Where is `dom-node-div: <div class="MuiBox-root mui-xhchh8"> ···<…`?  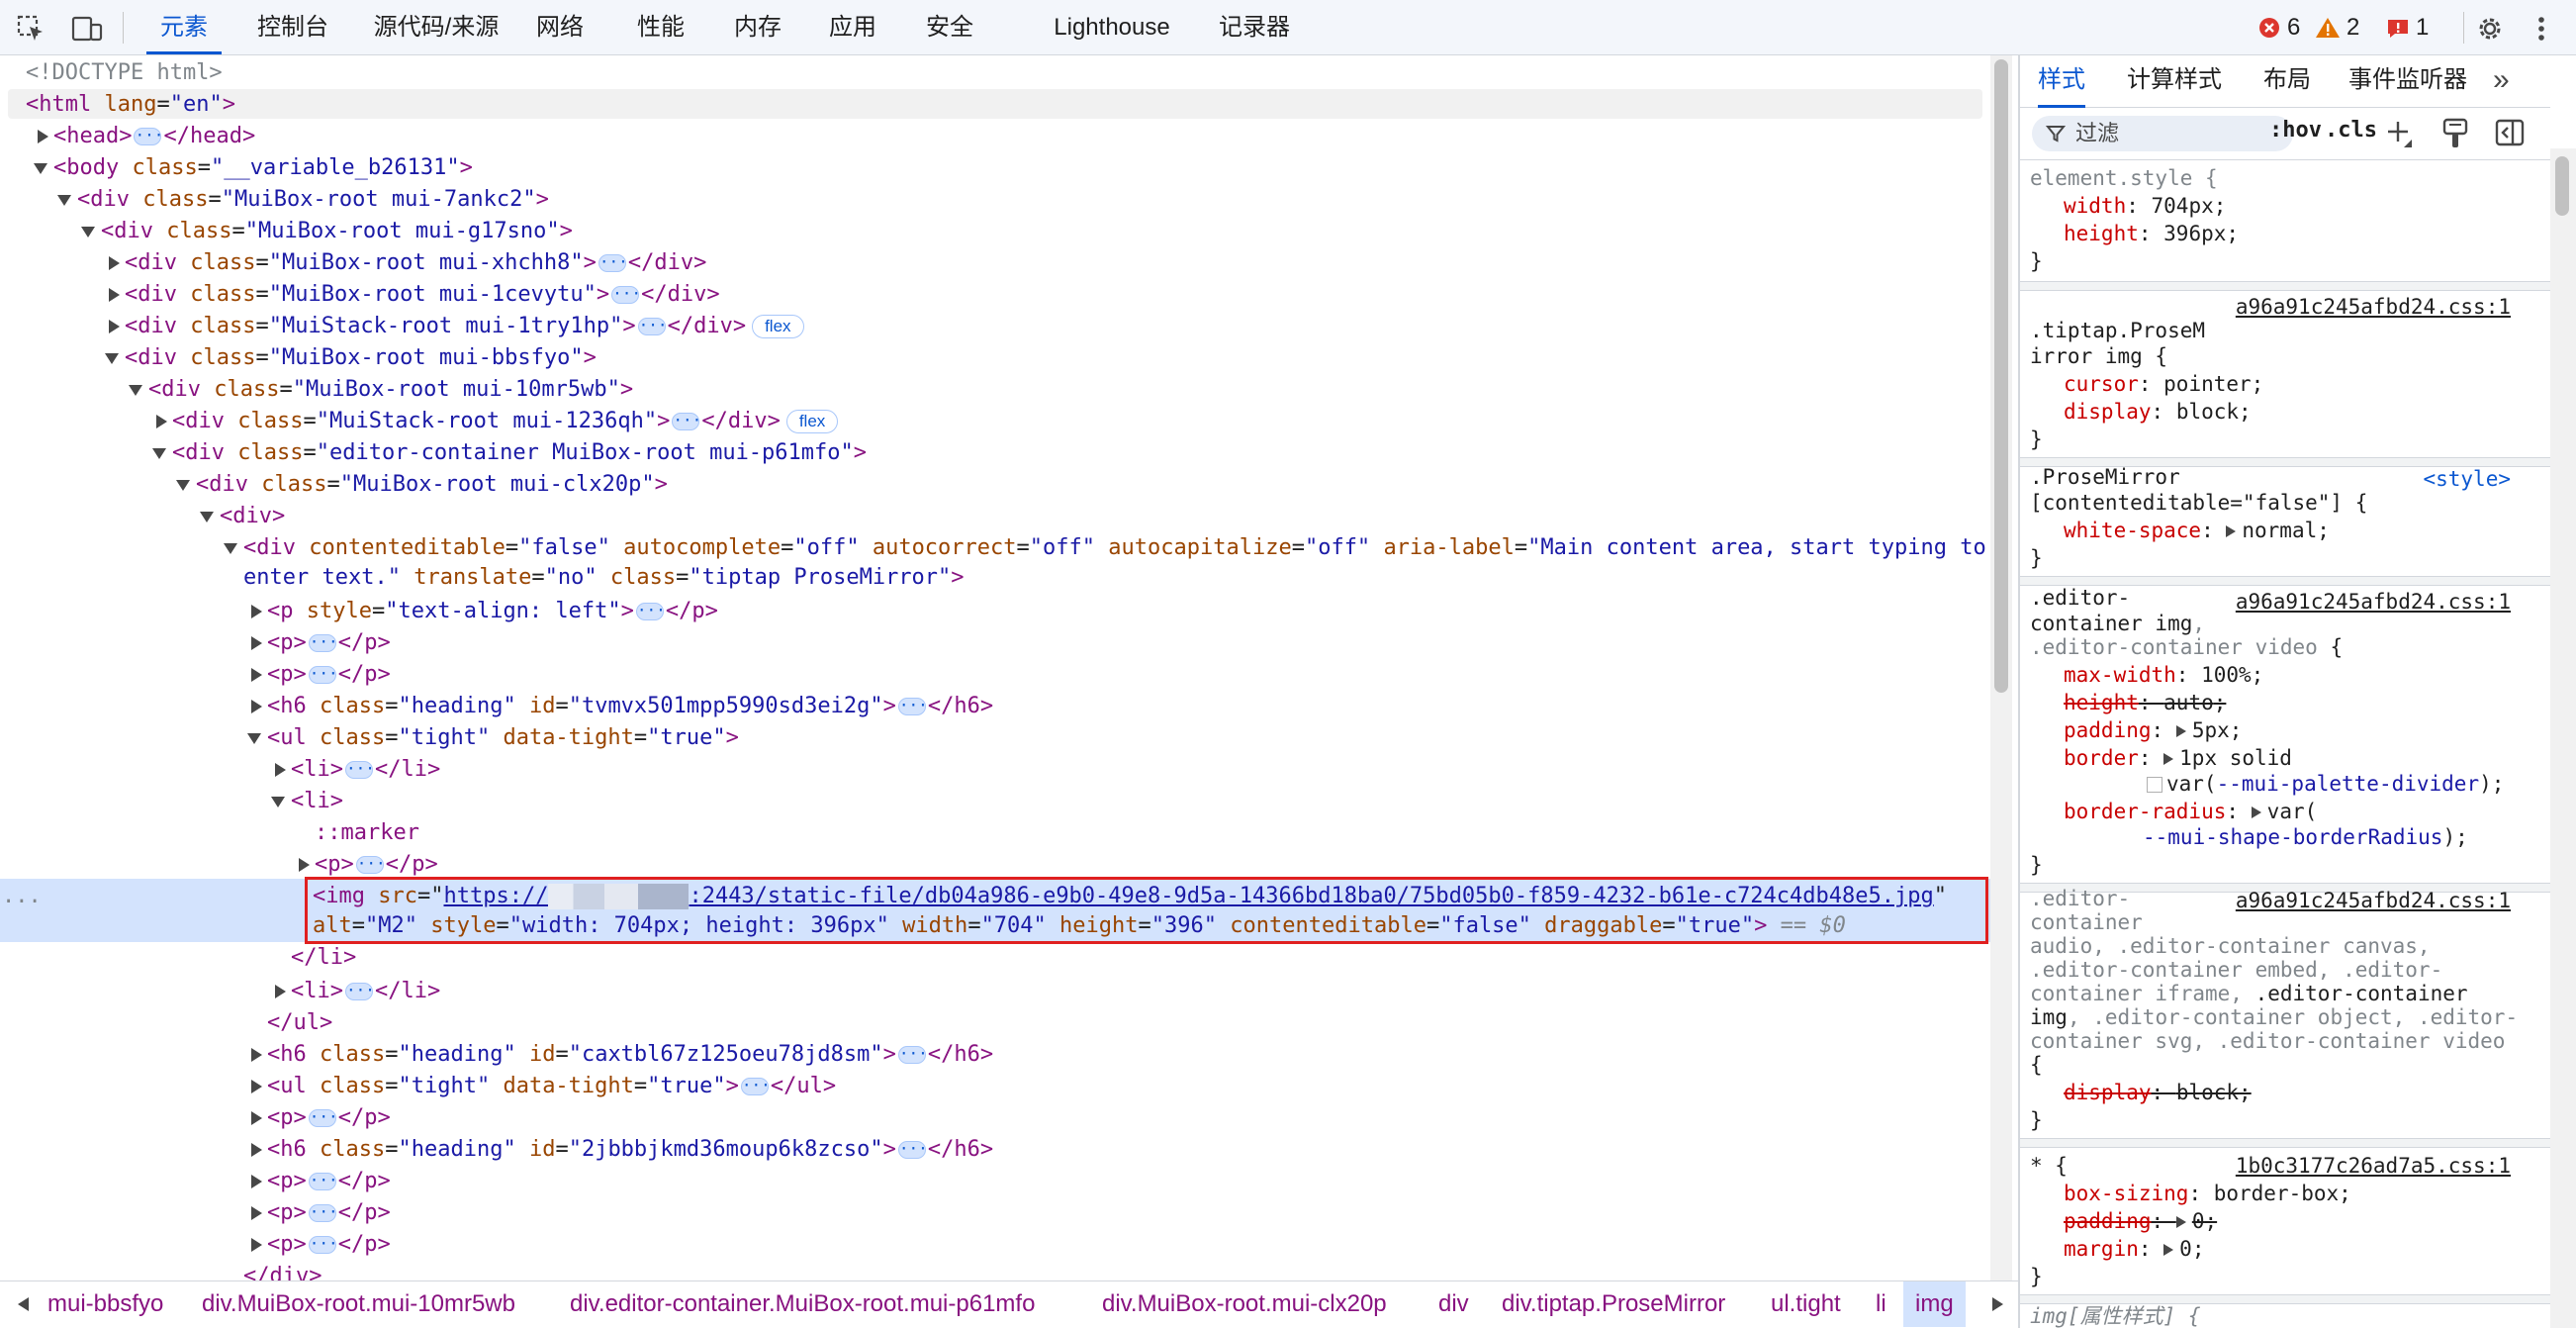 dom-node-div: <div class="MuiBox-root mui-xhchh8"> ···<… is located at coordinates (416, 263).